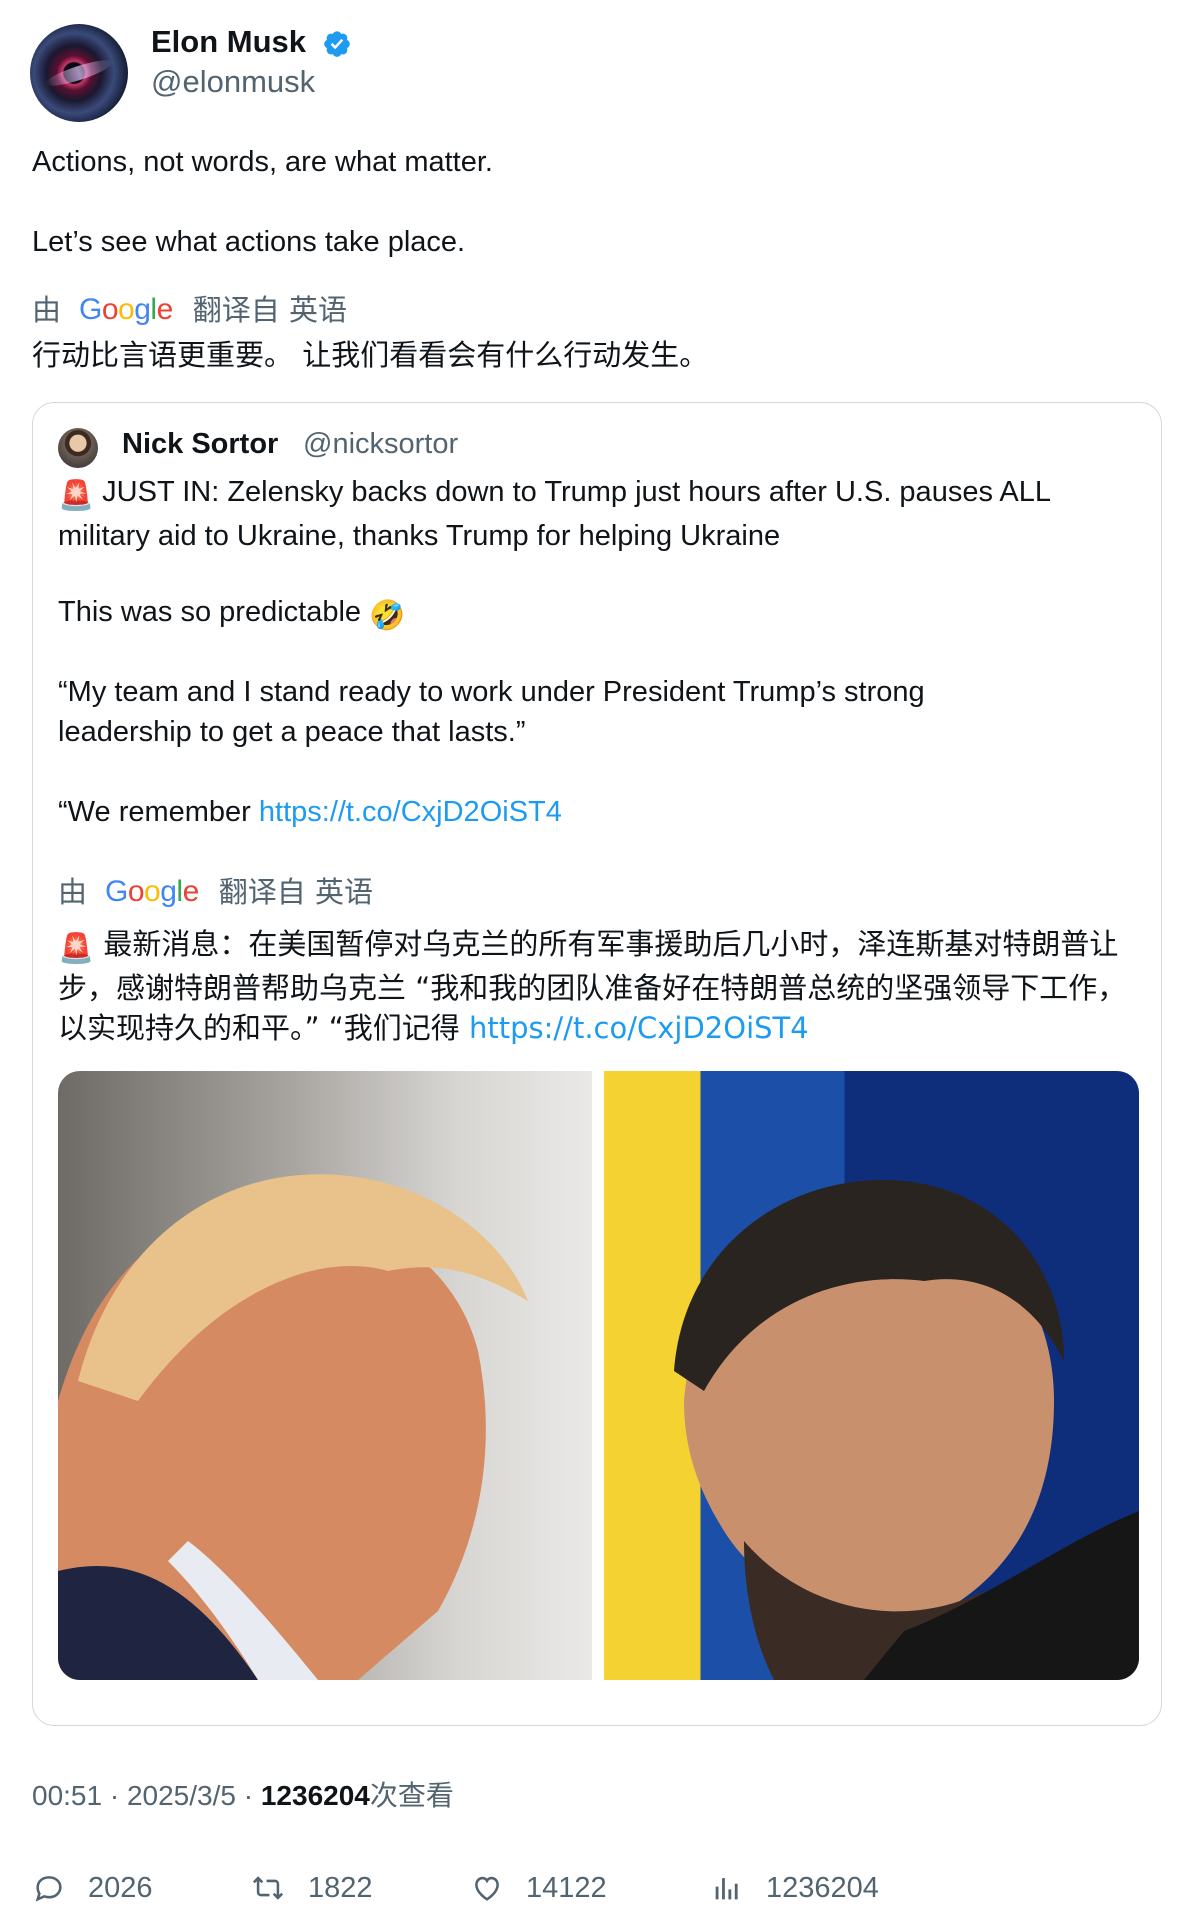 This screenshot has height=1928, width=1196. I want to click on like-button: 14122, so click(538, 1888).